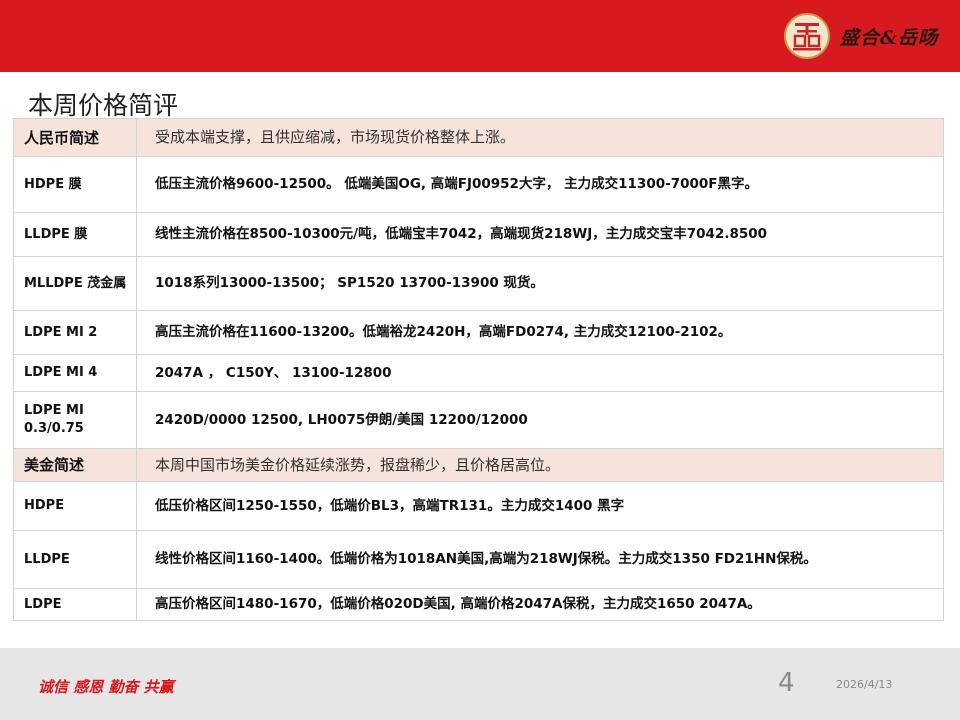 The height and width of the screenshot is (720, 960). Describe the element at coordinates (75, 332) in the screenshot. I see `row-label: LDPE MI 2` at that location.